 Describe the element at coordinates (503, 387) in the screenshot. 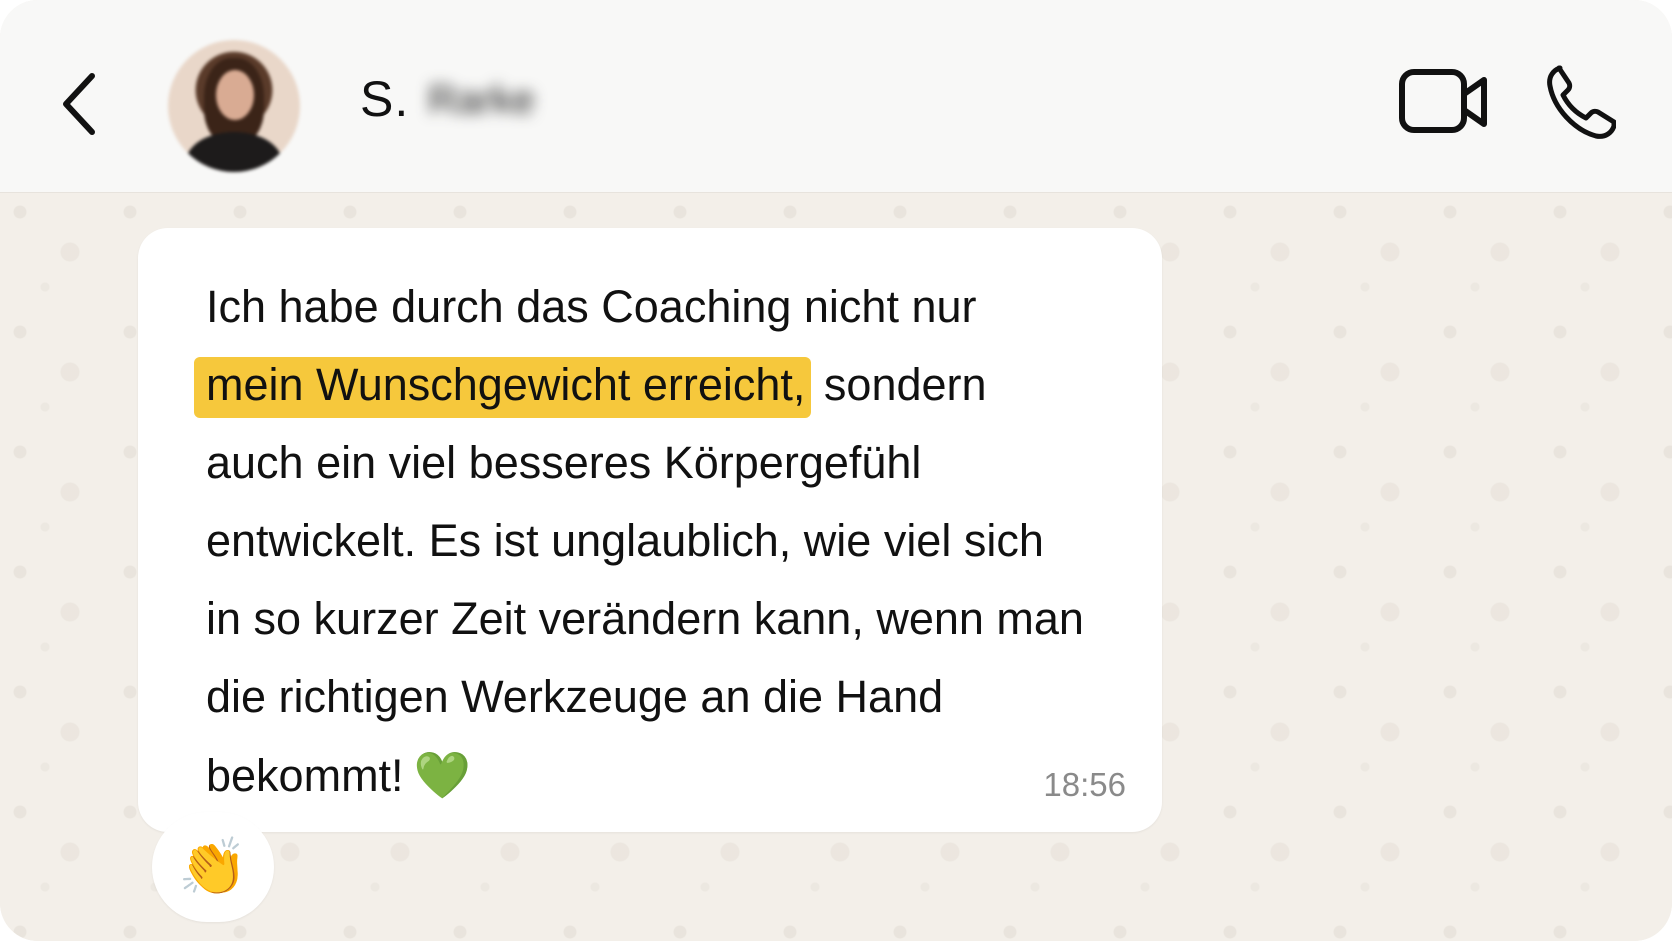

I see `highlighted-phrase: mein Wunschgewicht erreicht,` at that location.